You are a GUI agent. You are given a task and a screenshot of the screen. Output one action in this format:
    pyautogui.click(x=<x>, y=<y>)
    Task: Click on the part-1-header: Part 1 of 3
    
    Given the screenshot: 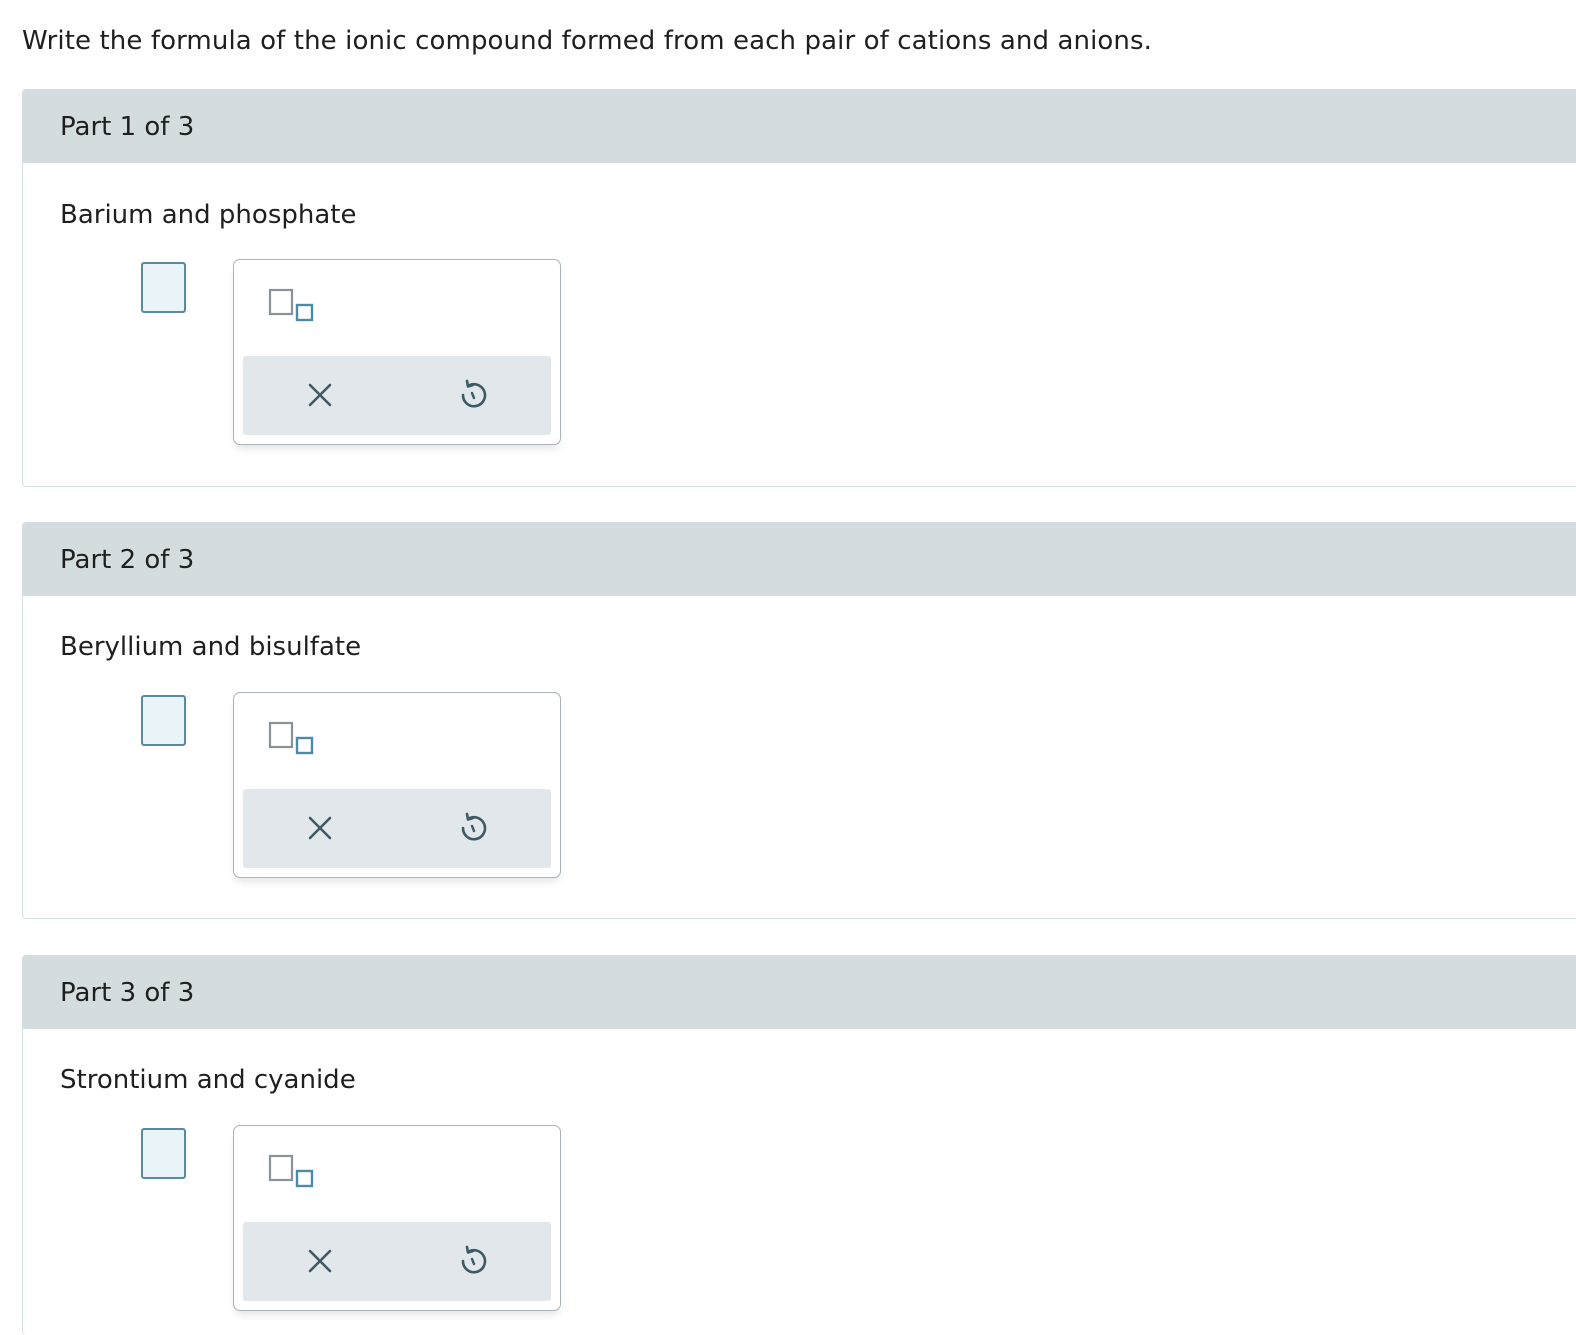 What is the action you would take?
    pyautogui.click(x=799, y=126)
    